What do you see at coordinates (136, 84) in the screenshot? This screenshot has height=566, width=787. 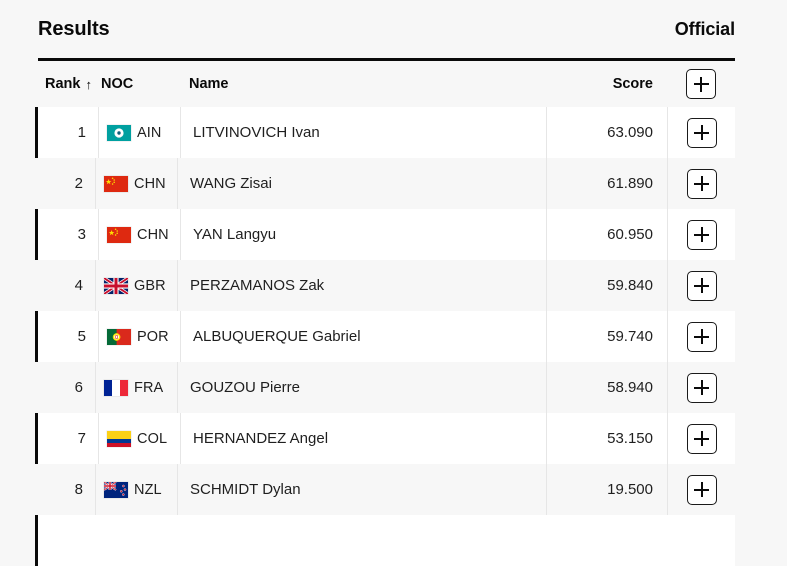 I see `column-header-noc: NOC` at bounding box center [136, 84].